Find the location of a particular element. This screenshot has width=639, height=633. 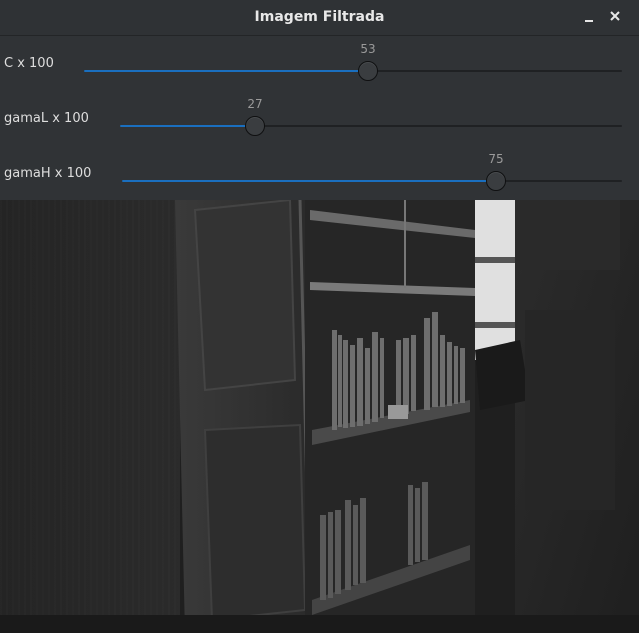

minimize-button is located at coordinates (590, 17).